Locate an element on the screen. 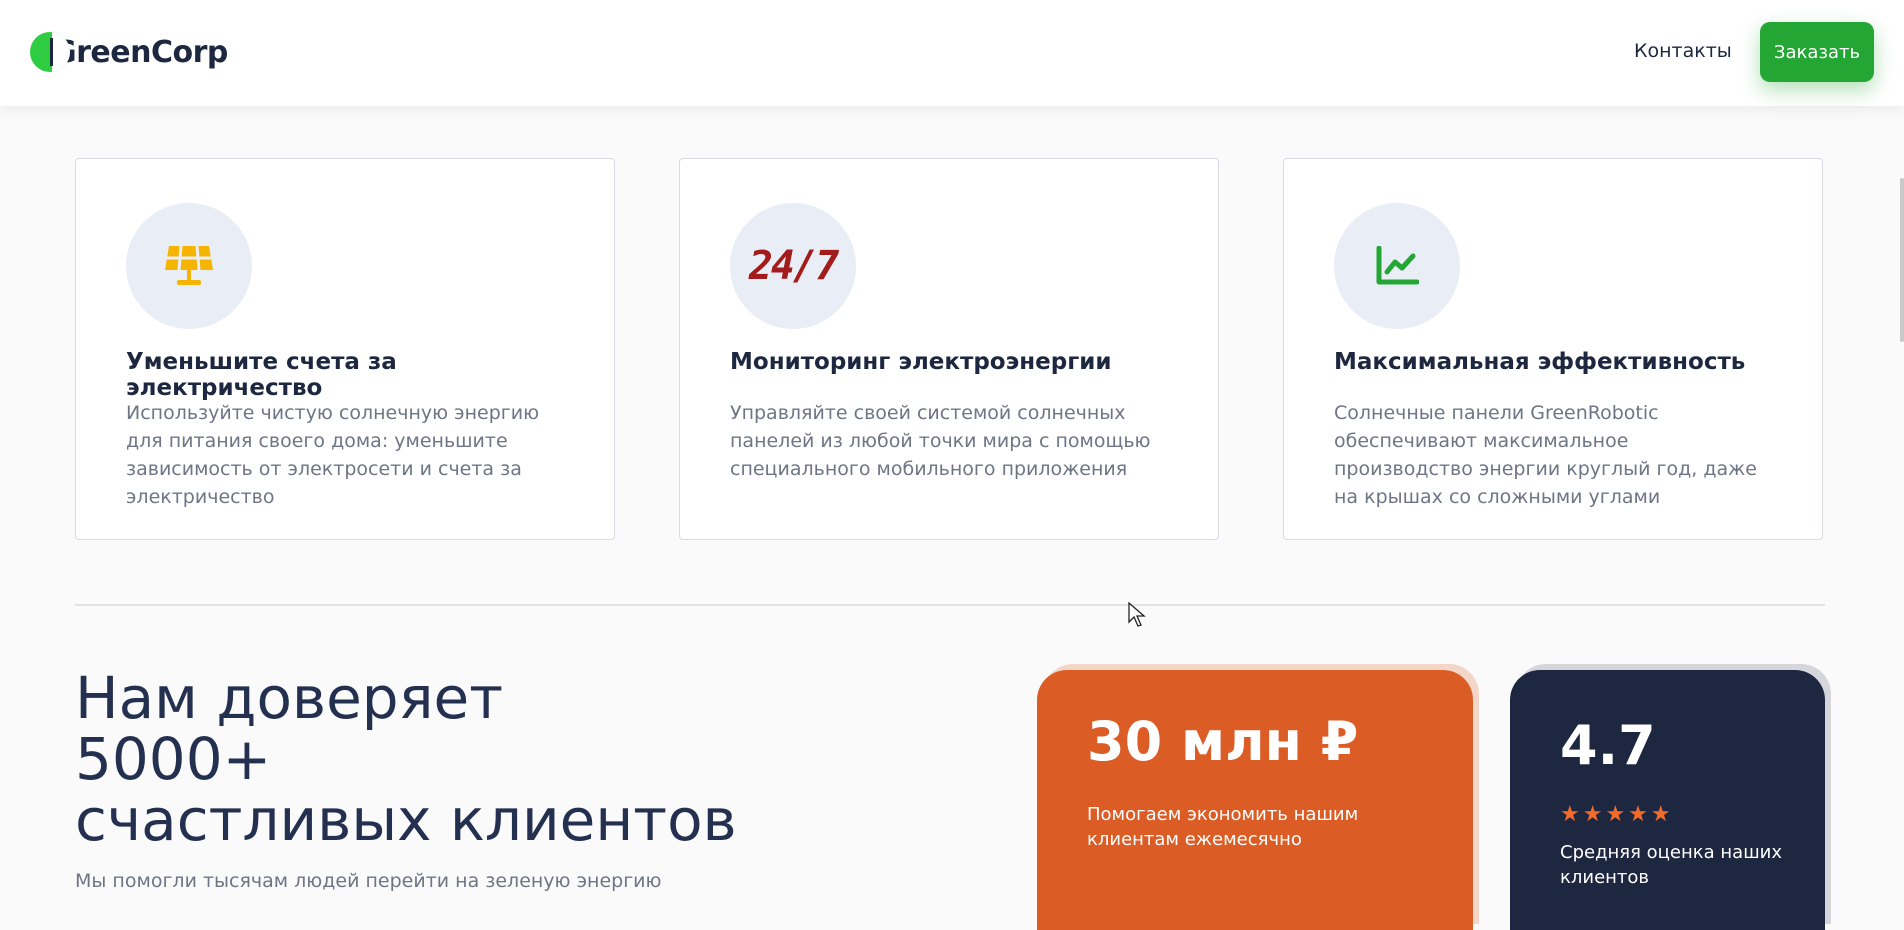  24-7-icon: 24/7 is located at coordinates (793, 266).